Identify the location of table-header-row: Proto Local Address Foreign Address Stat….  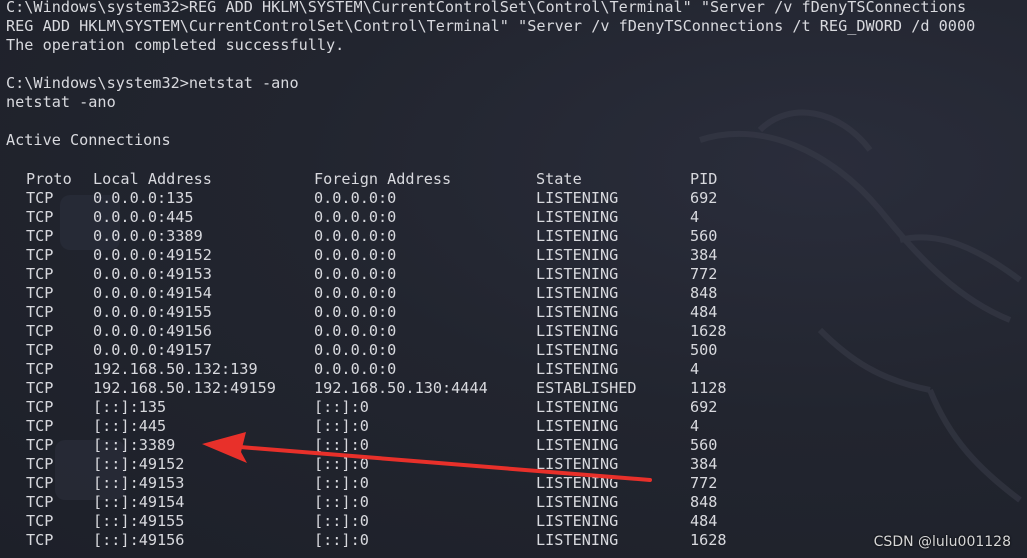
(513, 179).